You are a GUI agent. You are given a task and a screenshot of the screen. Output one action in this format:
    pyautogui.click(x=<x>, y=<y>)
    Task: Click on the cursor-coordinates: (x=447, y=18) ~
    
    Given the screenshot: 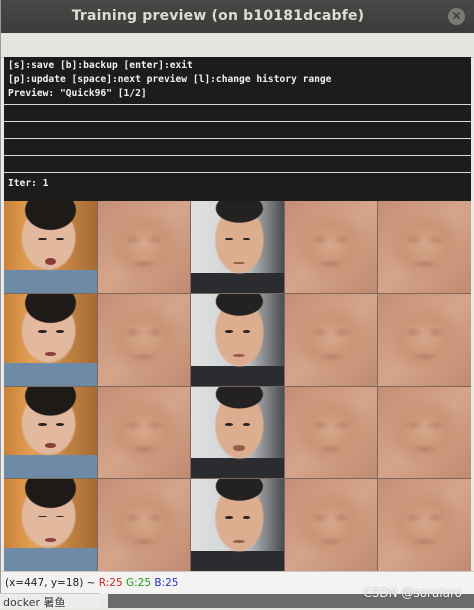 What is the action you would take?
    pyautogui.click(x=50, y=583)
    